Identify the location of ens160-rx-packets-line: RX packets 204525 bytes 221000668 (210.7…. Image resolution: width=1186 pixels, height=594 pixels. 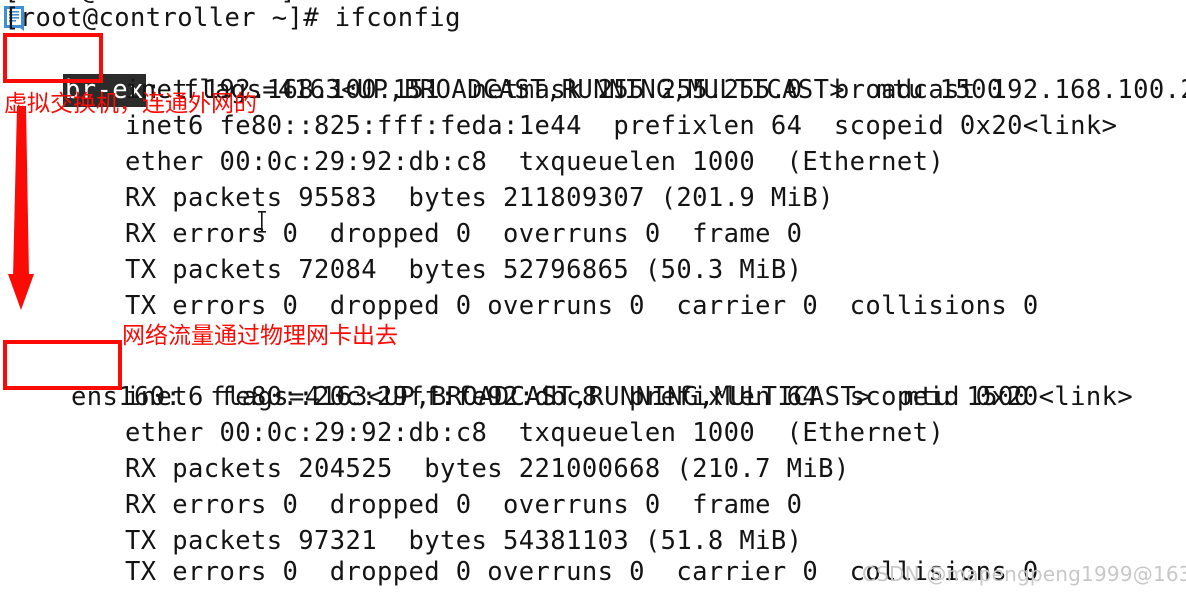
(487, 469).